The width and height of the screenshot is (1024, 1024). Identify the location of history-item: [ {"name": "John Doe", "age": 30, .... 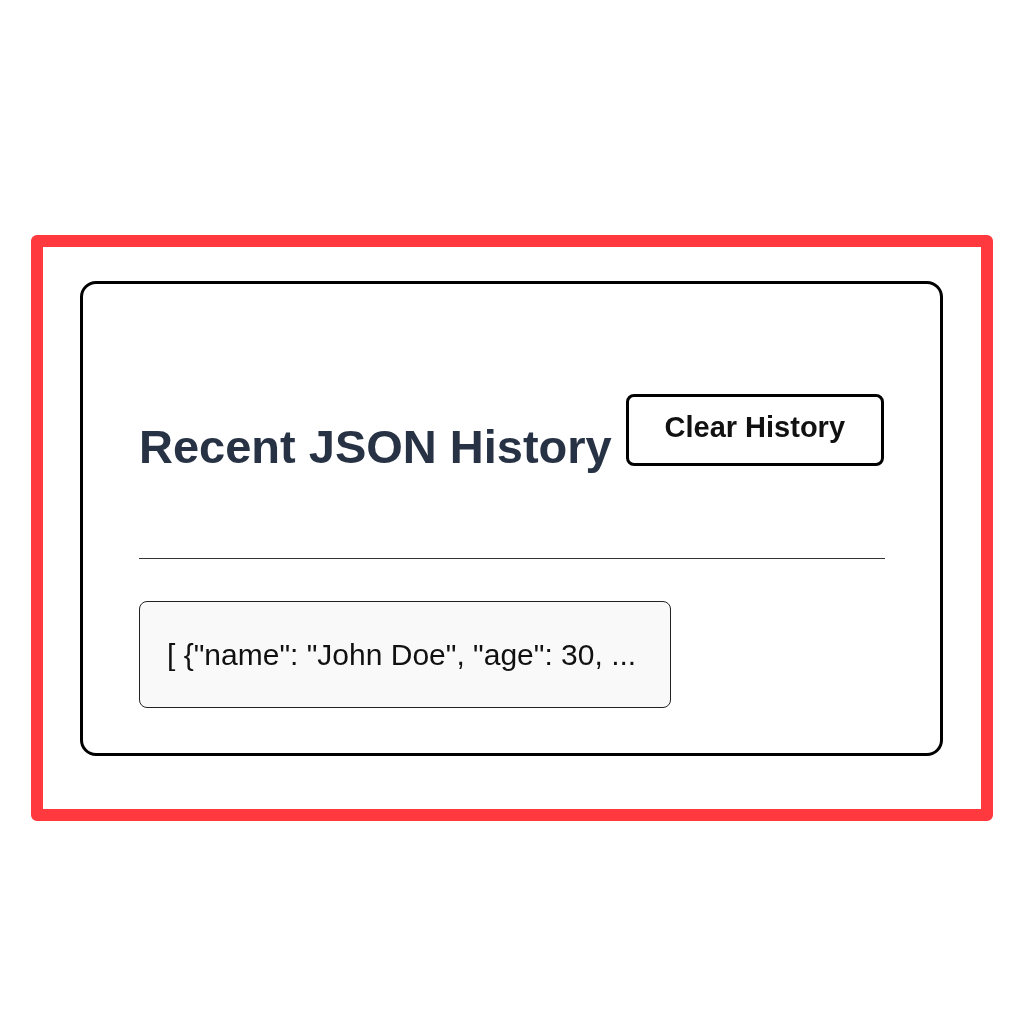
(405, 654).